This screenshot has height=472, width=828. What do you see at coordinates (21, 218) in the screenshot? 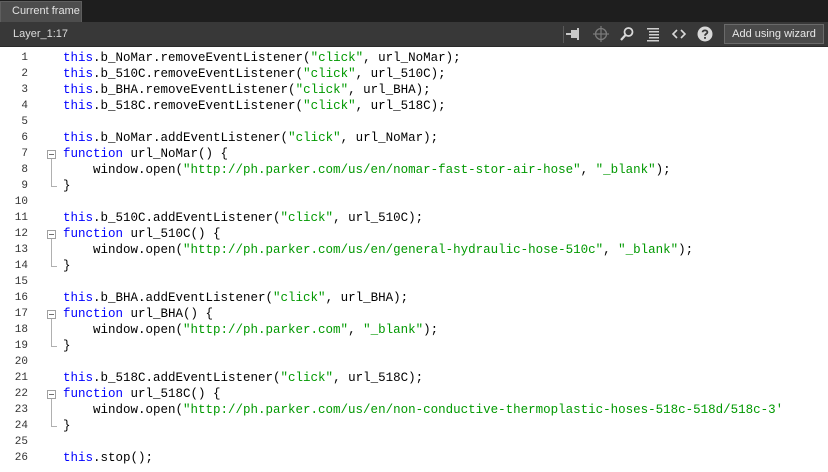
I see `line-number: 11` at bounding box center [21, 218].